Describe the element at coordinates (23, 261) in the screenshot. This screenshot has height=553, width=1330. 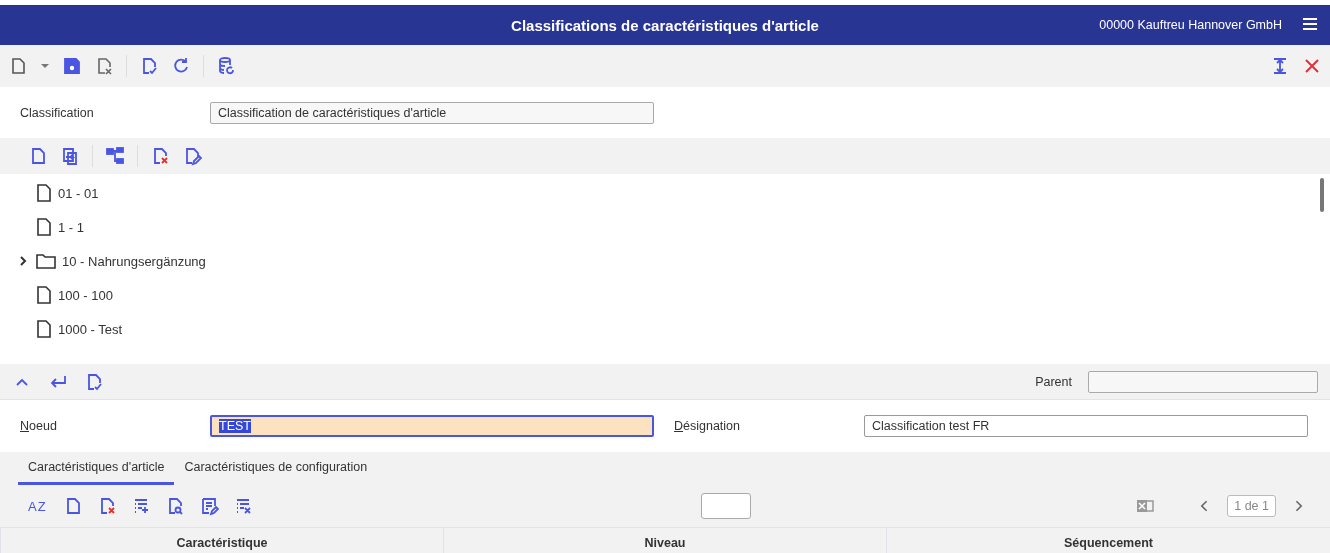
I see `chevron-right-icon` at that location.